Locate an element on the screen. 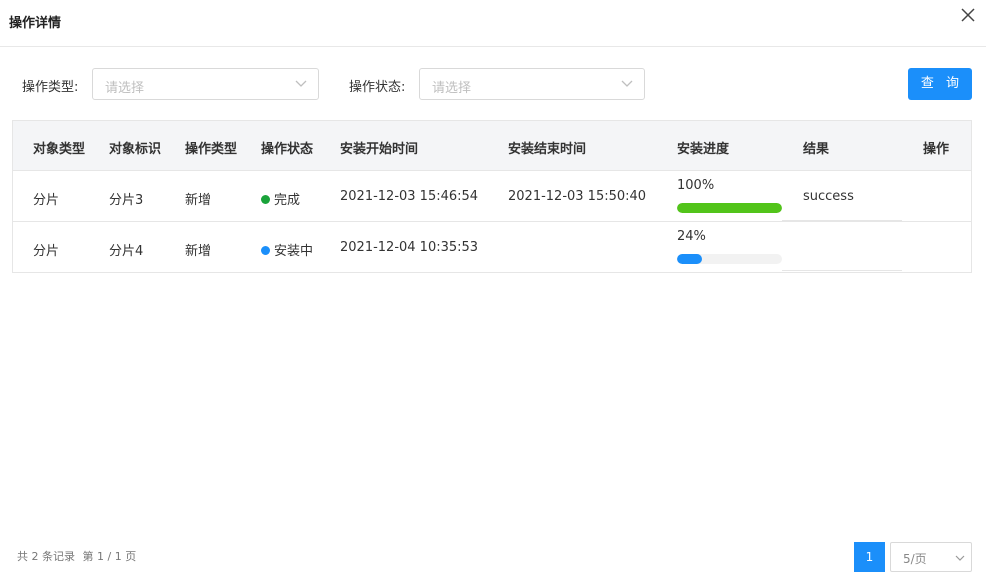 The image size is (986, 584). column-header: 安装开始时间 is located at coordinates (379, 149).